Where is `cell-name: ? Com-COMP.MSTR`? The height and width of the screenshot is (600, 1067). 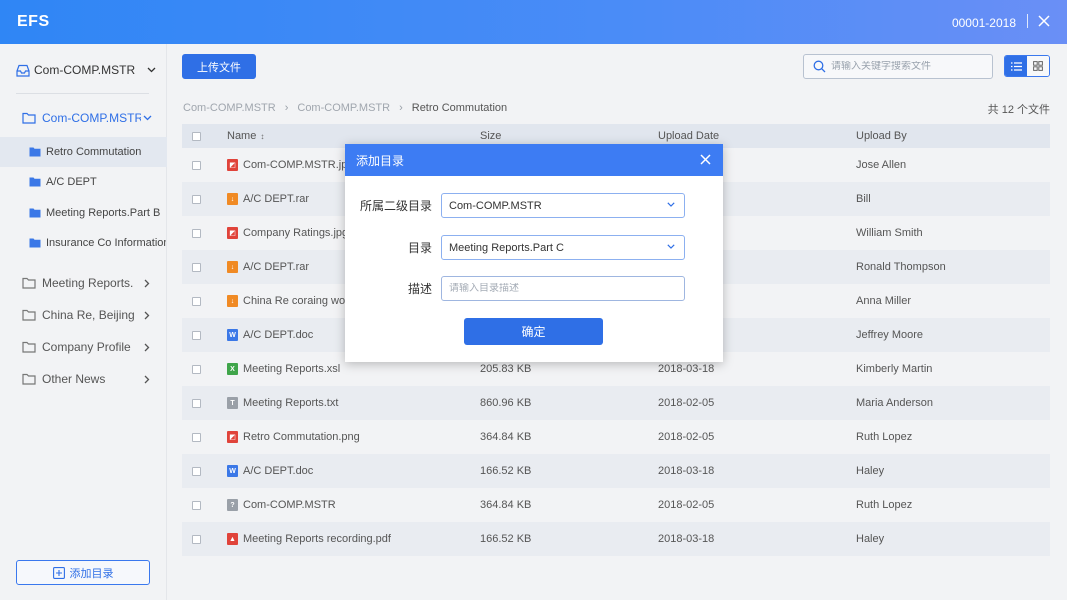 cell-name: ? Com-COMP.MSTR is located at coordinates (353, 505).